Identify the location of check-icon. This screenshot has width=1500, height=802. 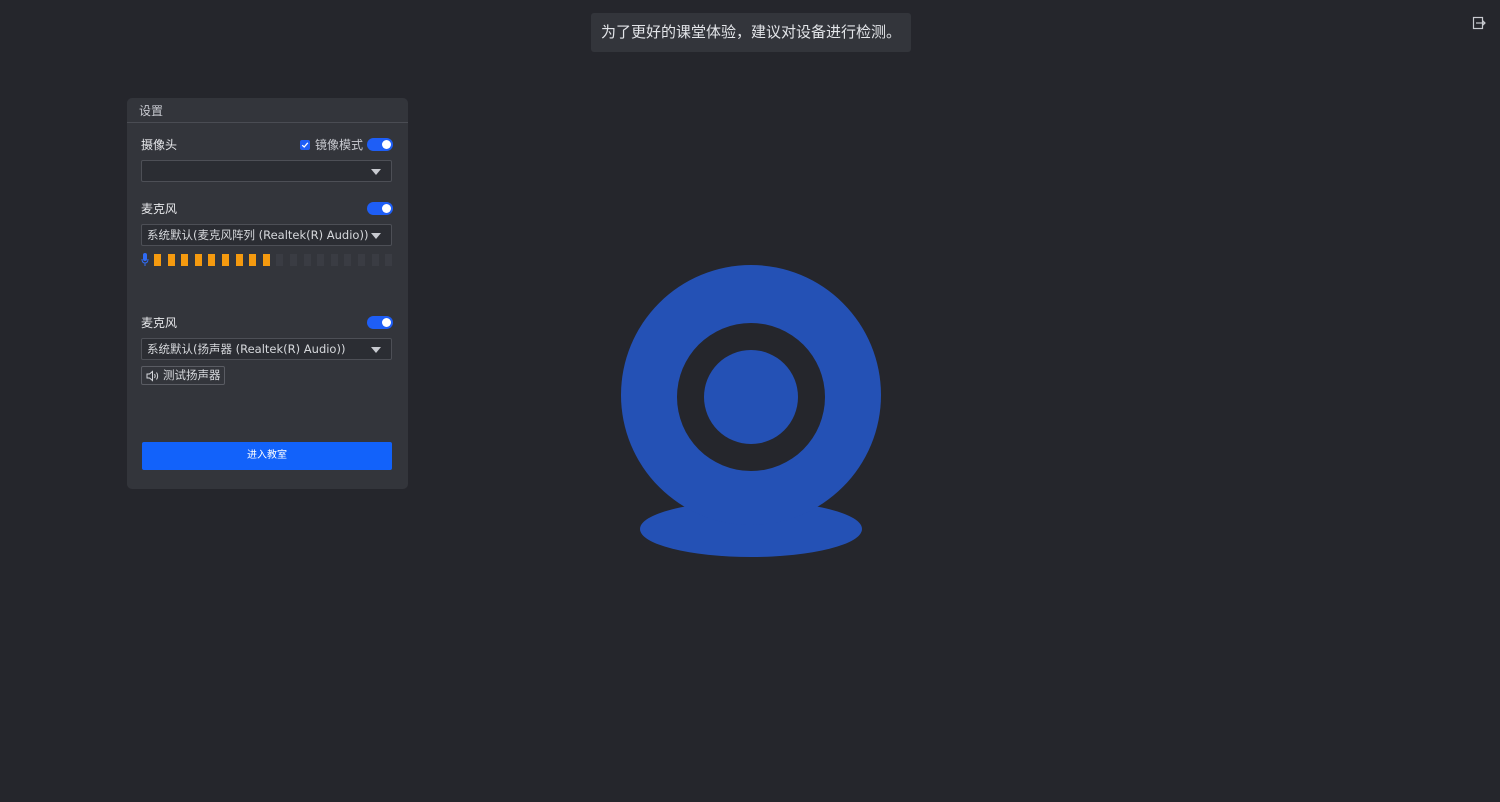
(305, 145).